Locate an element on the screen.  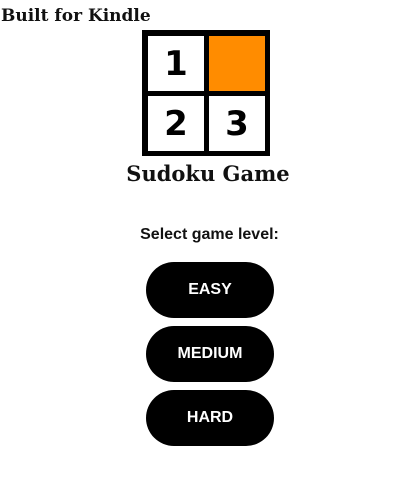
logo-cell-2: 2 is located at coordinates (176, 123).